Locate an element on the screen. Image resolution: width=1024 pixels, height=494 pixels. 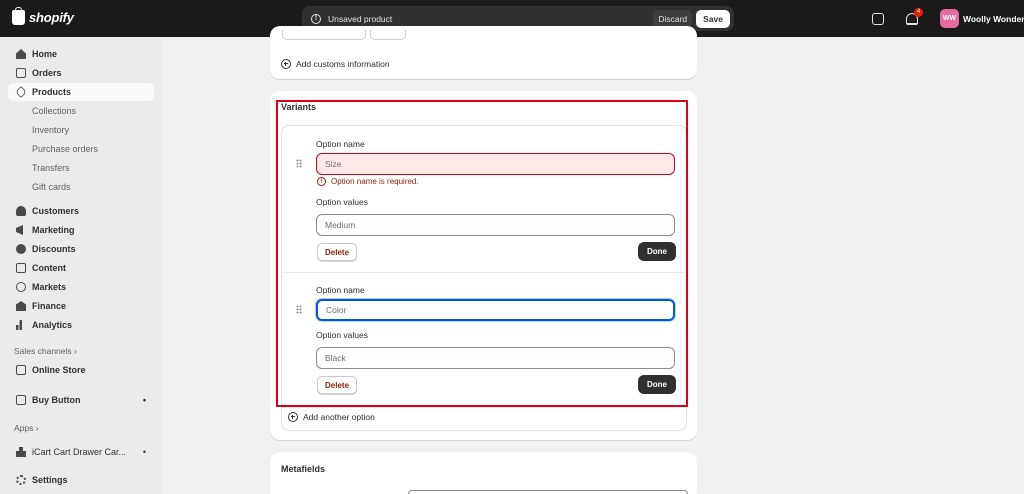
globe-icon is located at coordinates (21, 287).